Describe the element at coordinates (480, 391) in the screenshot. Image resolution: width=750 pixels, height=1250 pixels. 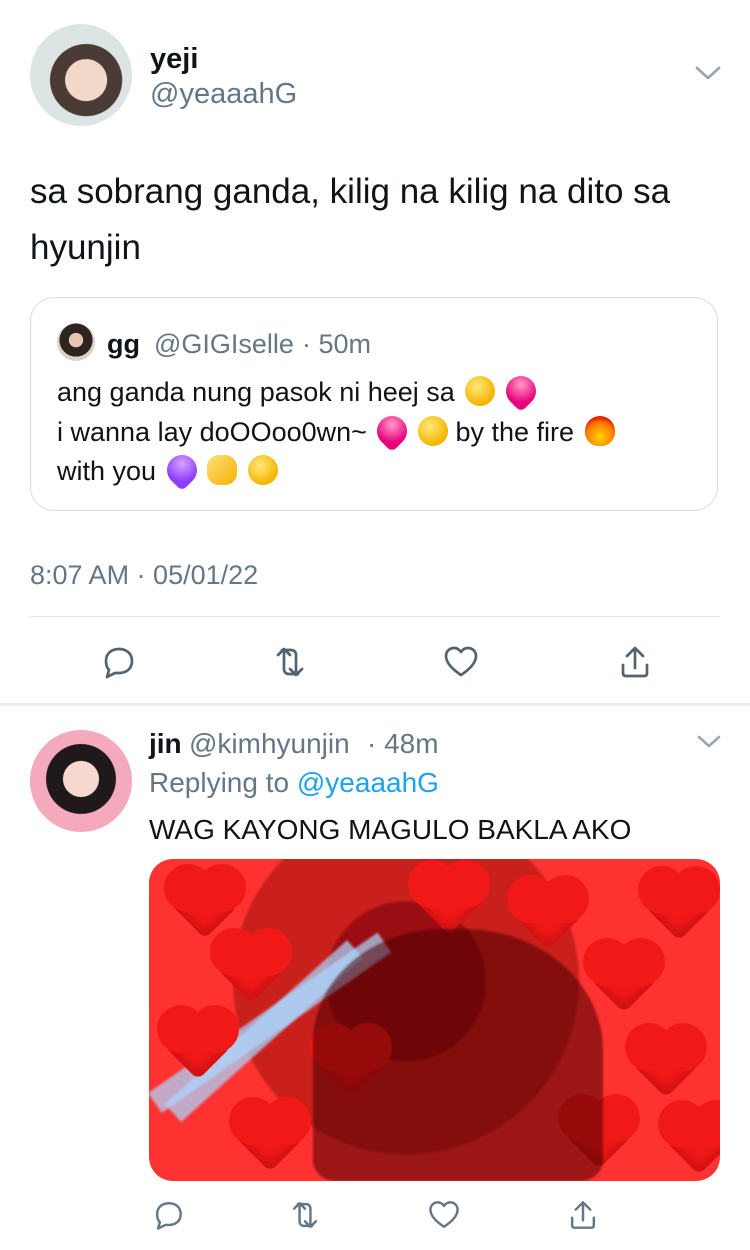
I see `weary-face-icon` at that location.